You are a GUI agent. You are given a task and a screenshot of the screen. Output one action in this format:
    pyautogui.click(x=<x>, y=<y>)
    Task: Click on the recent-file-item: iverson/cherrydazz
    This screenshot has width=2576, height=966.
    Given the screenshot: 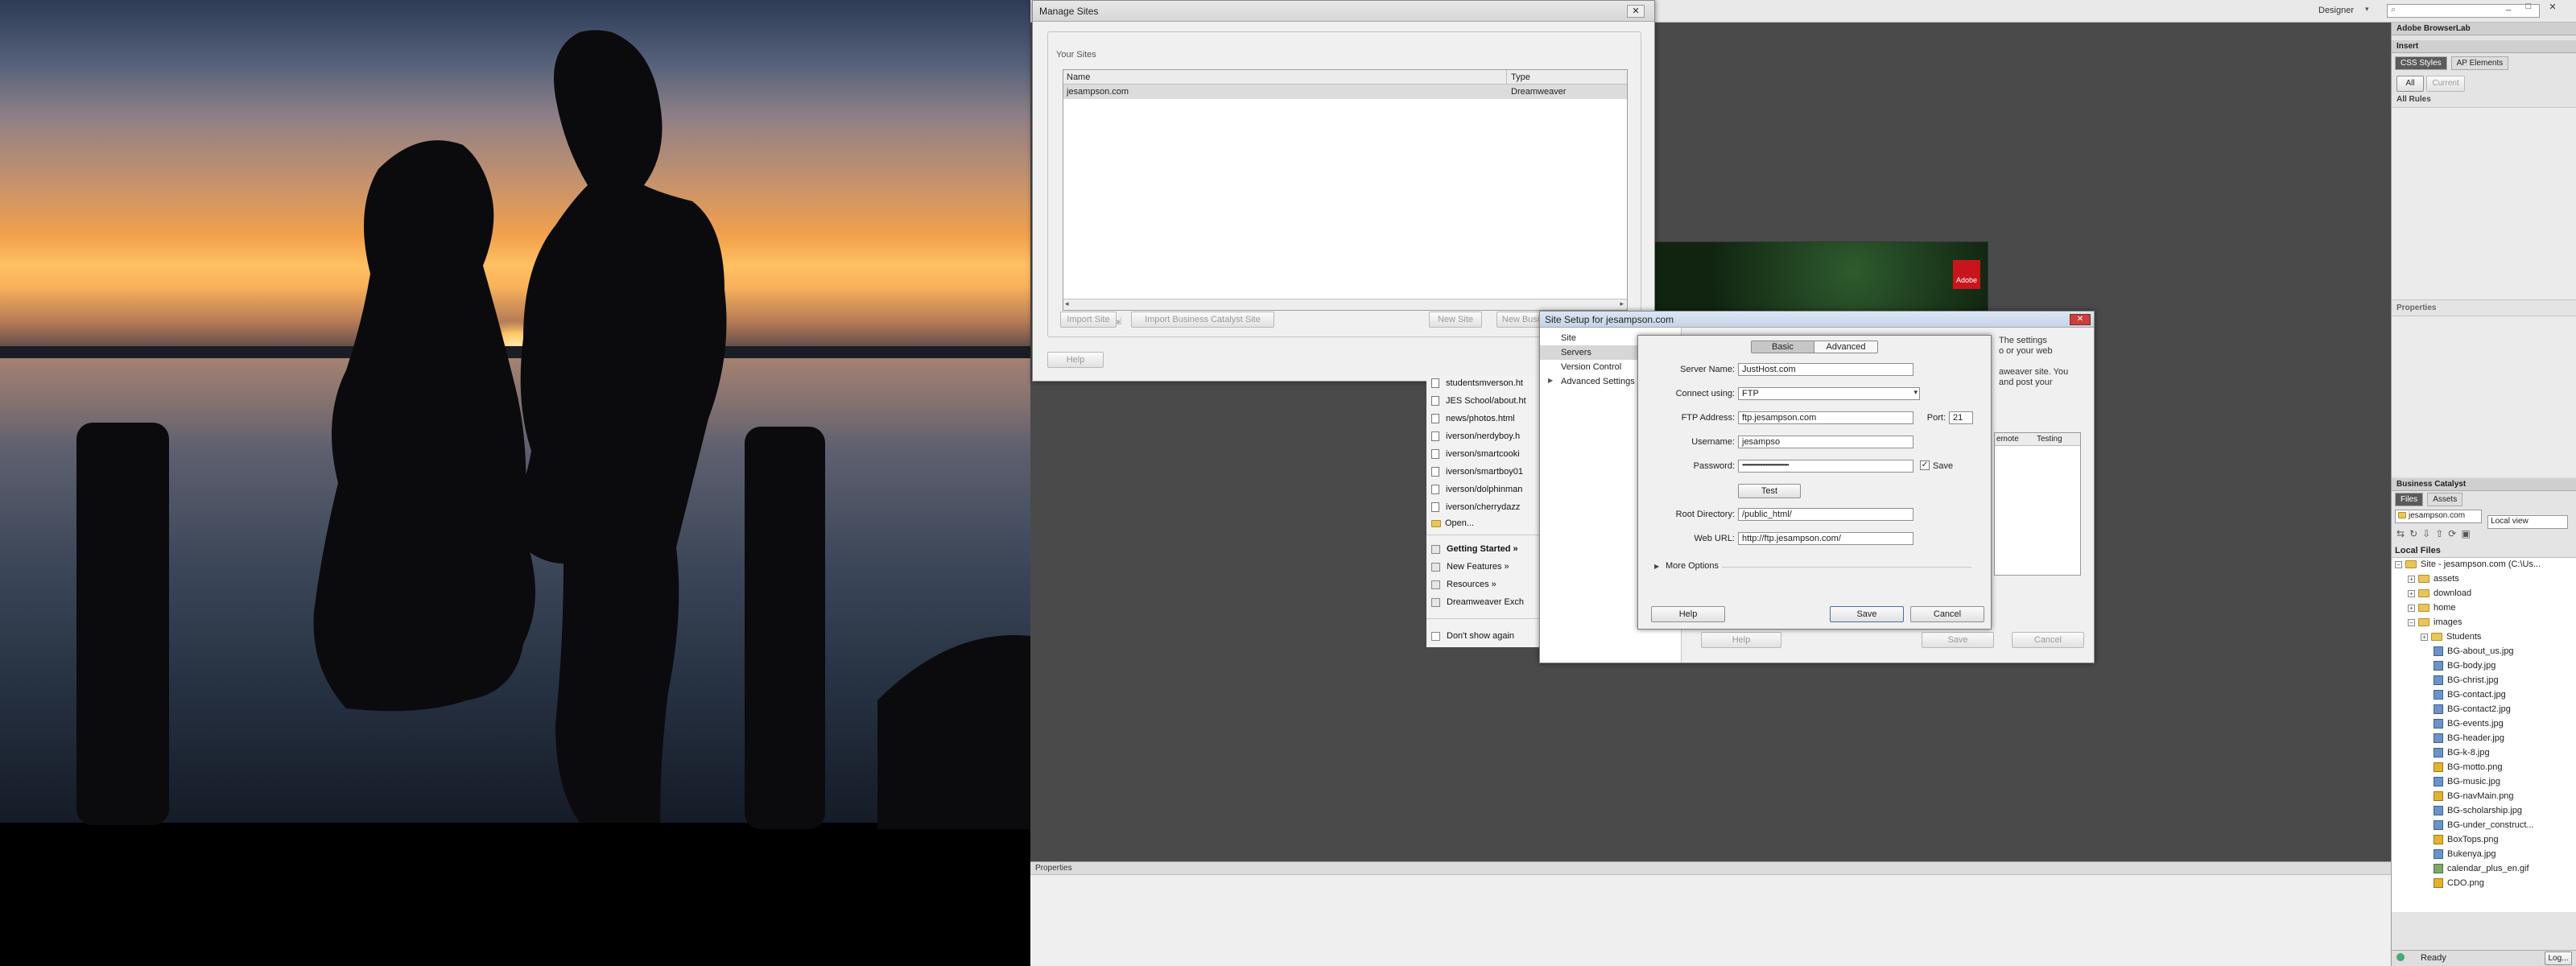 What is the action you would take?
    pyautogui.click(x=1475, y=507)
    